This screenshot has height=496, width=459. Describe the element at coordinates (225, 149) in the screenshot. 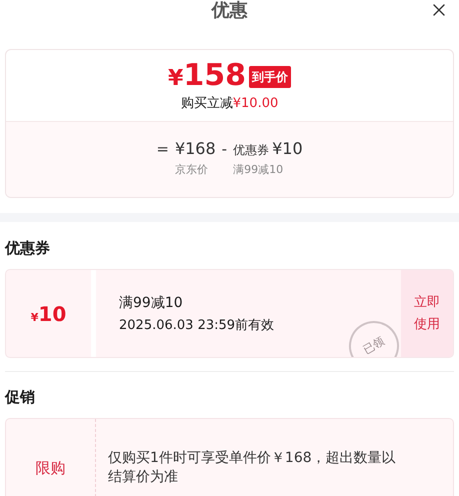

I see `minus-sign: -` at that location.